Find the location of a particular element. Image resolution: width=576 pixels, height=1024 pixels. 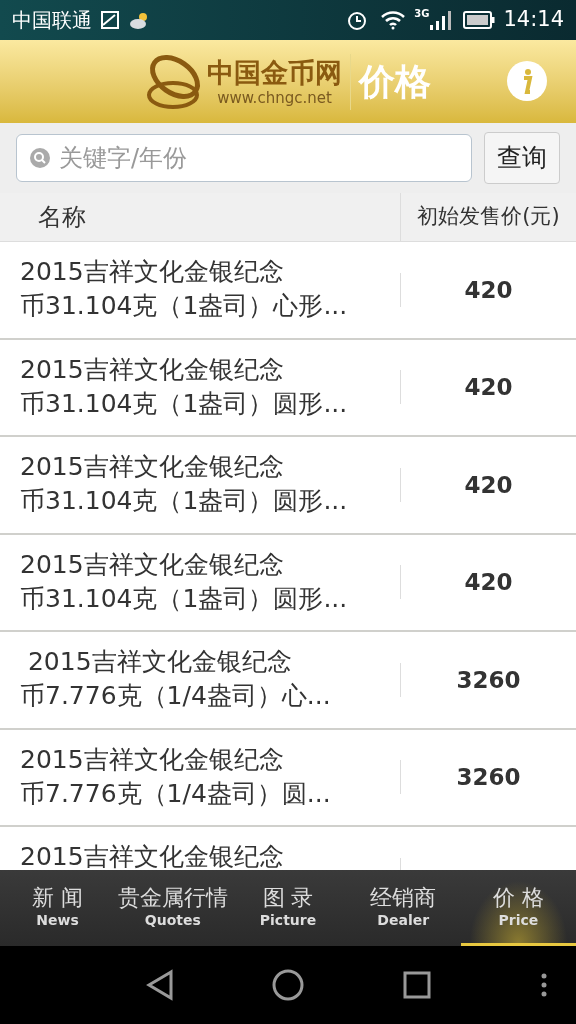

page-title: 价格 is located at coordinates (395, 81).